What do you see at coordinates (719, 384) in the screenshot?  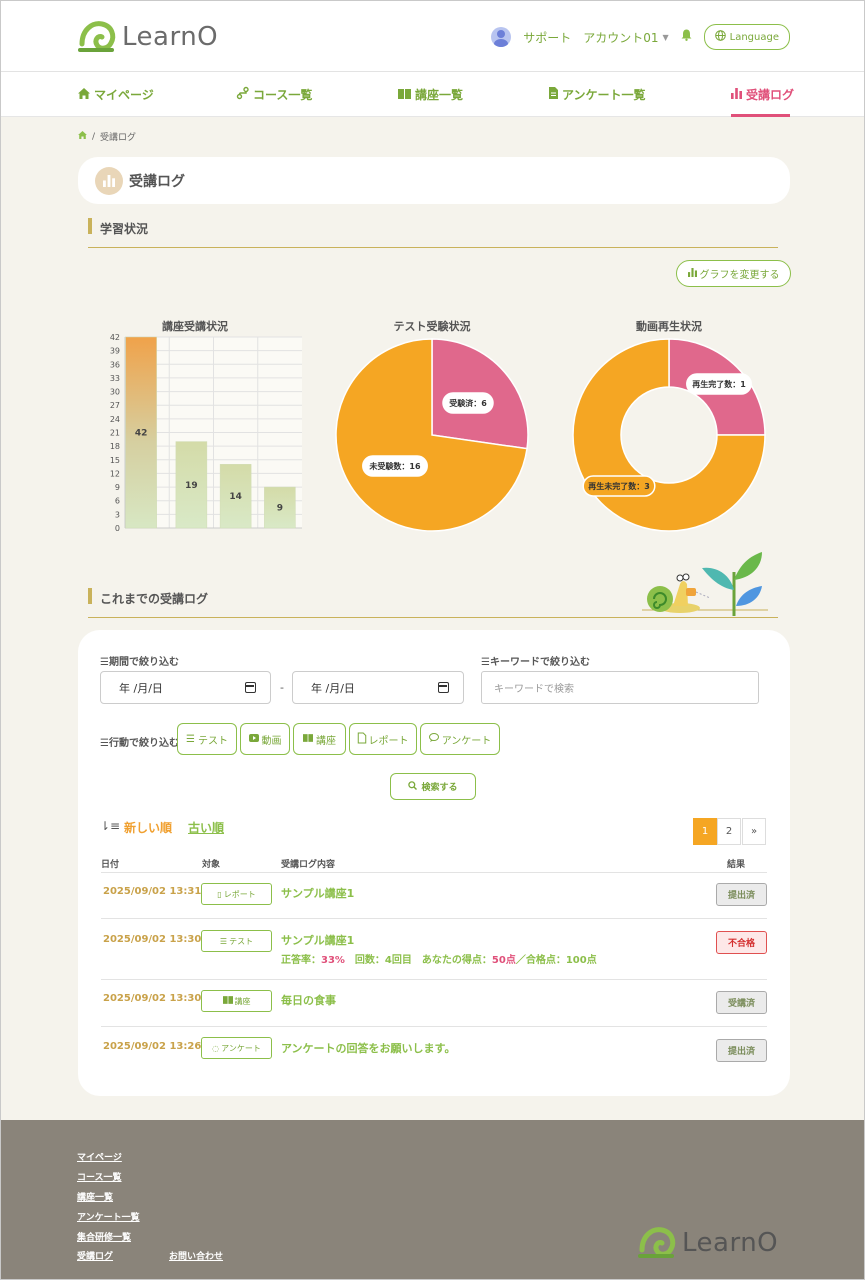 I see `slice-label: 再生完了数：1` at bounding box center [719, 384].